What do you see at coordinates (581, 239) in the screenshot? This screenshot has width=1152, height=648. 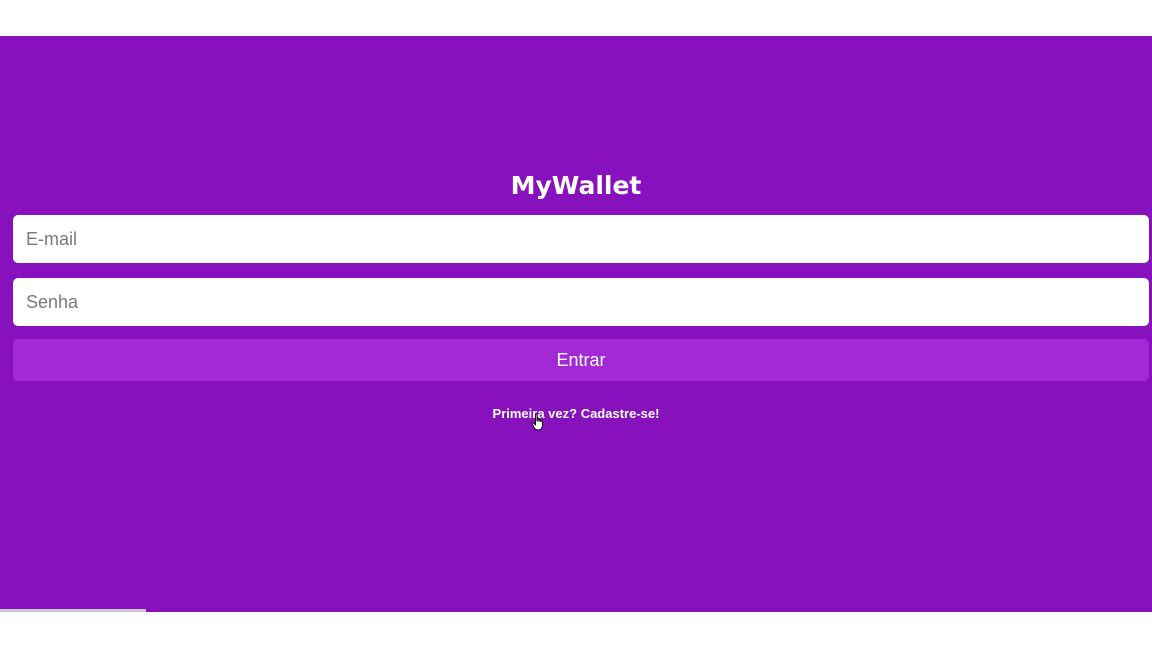 I see `email-input` at bounding box center [581, 239].